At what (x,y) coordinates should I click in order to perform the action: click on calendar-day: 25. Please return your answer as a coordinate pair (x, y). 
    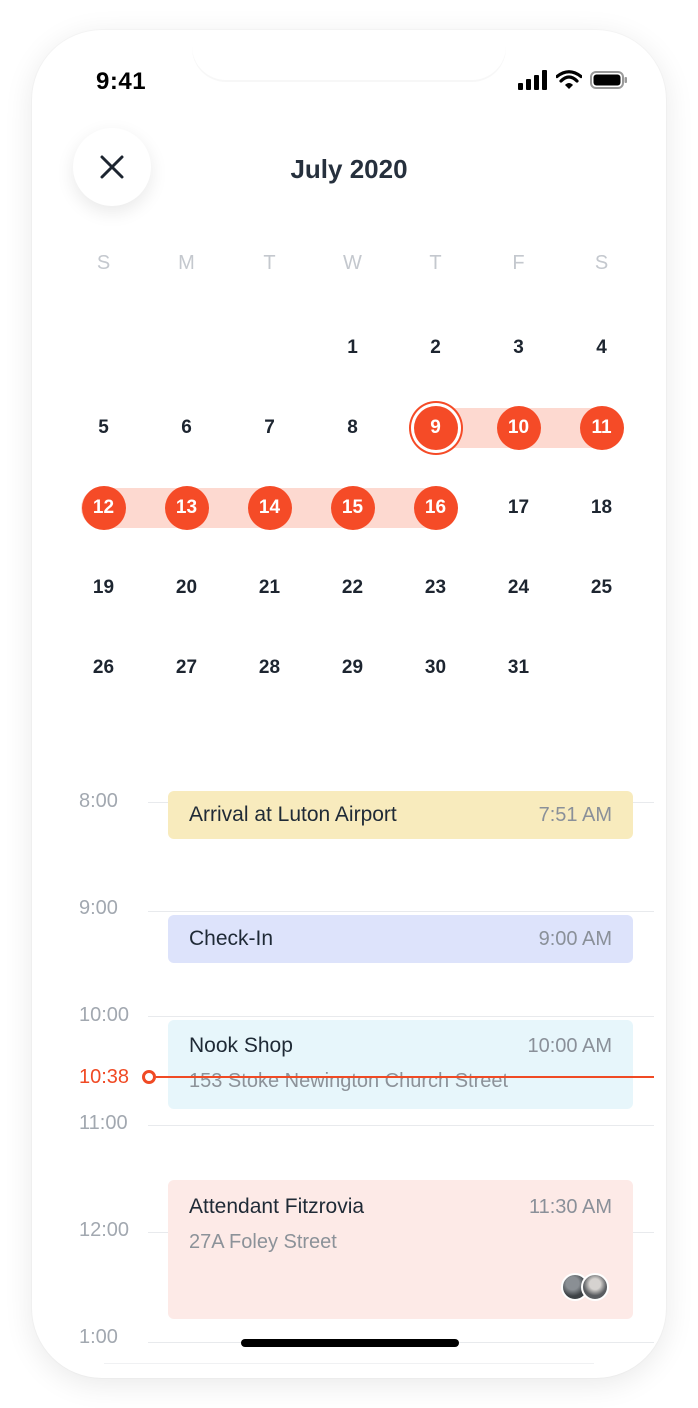
    Looking at the image, I should click on (601, 588).